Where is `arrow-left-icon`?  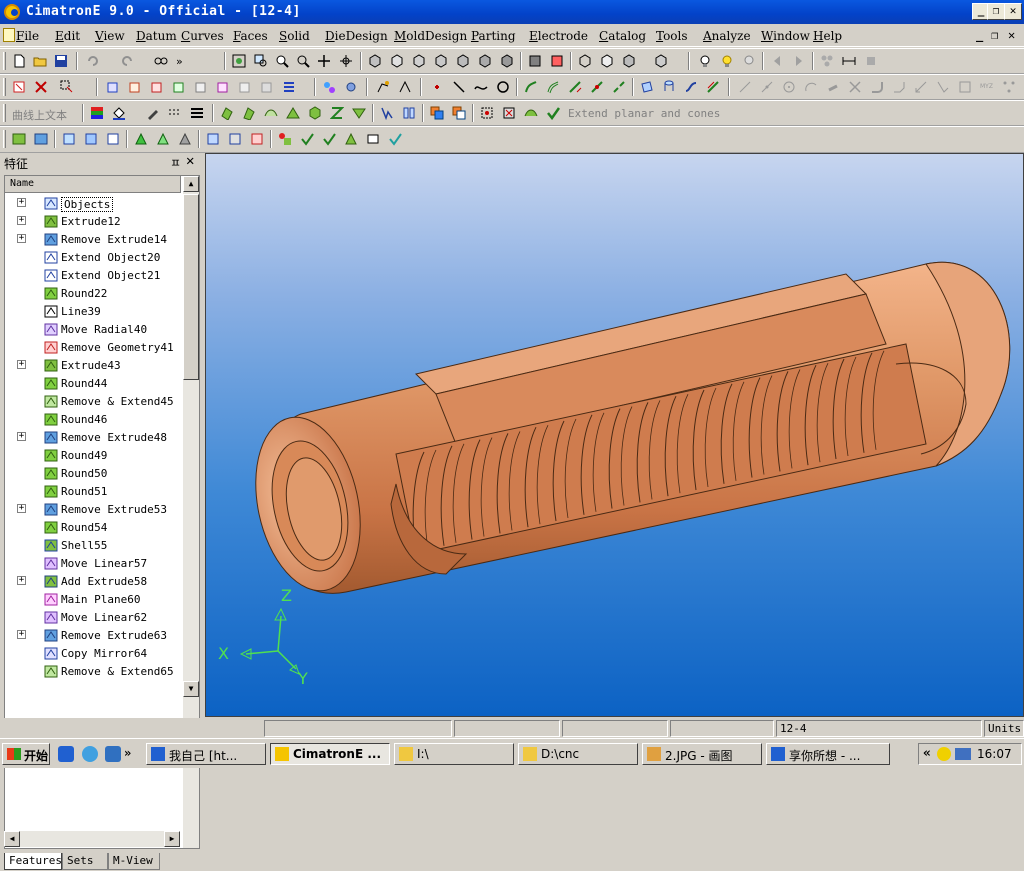 arrow-left-icon is located at coordinates (777, 61).